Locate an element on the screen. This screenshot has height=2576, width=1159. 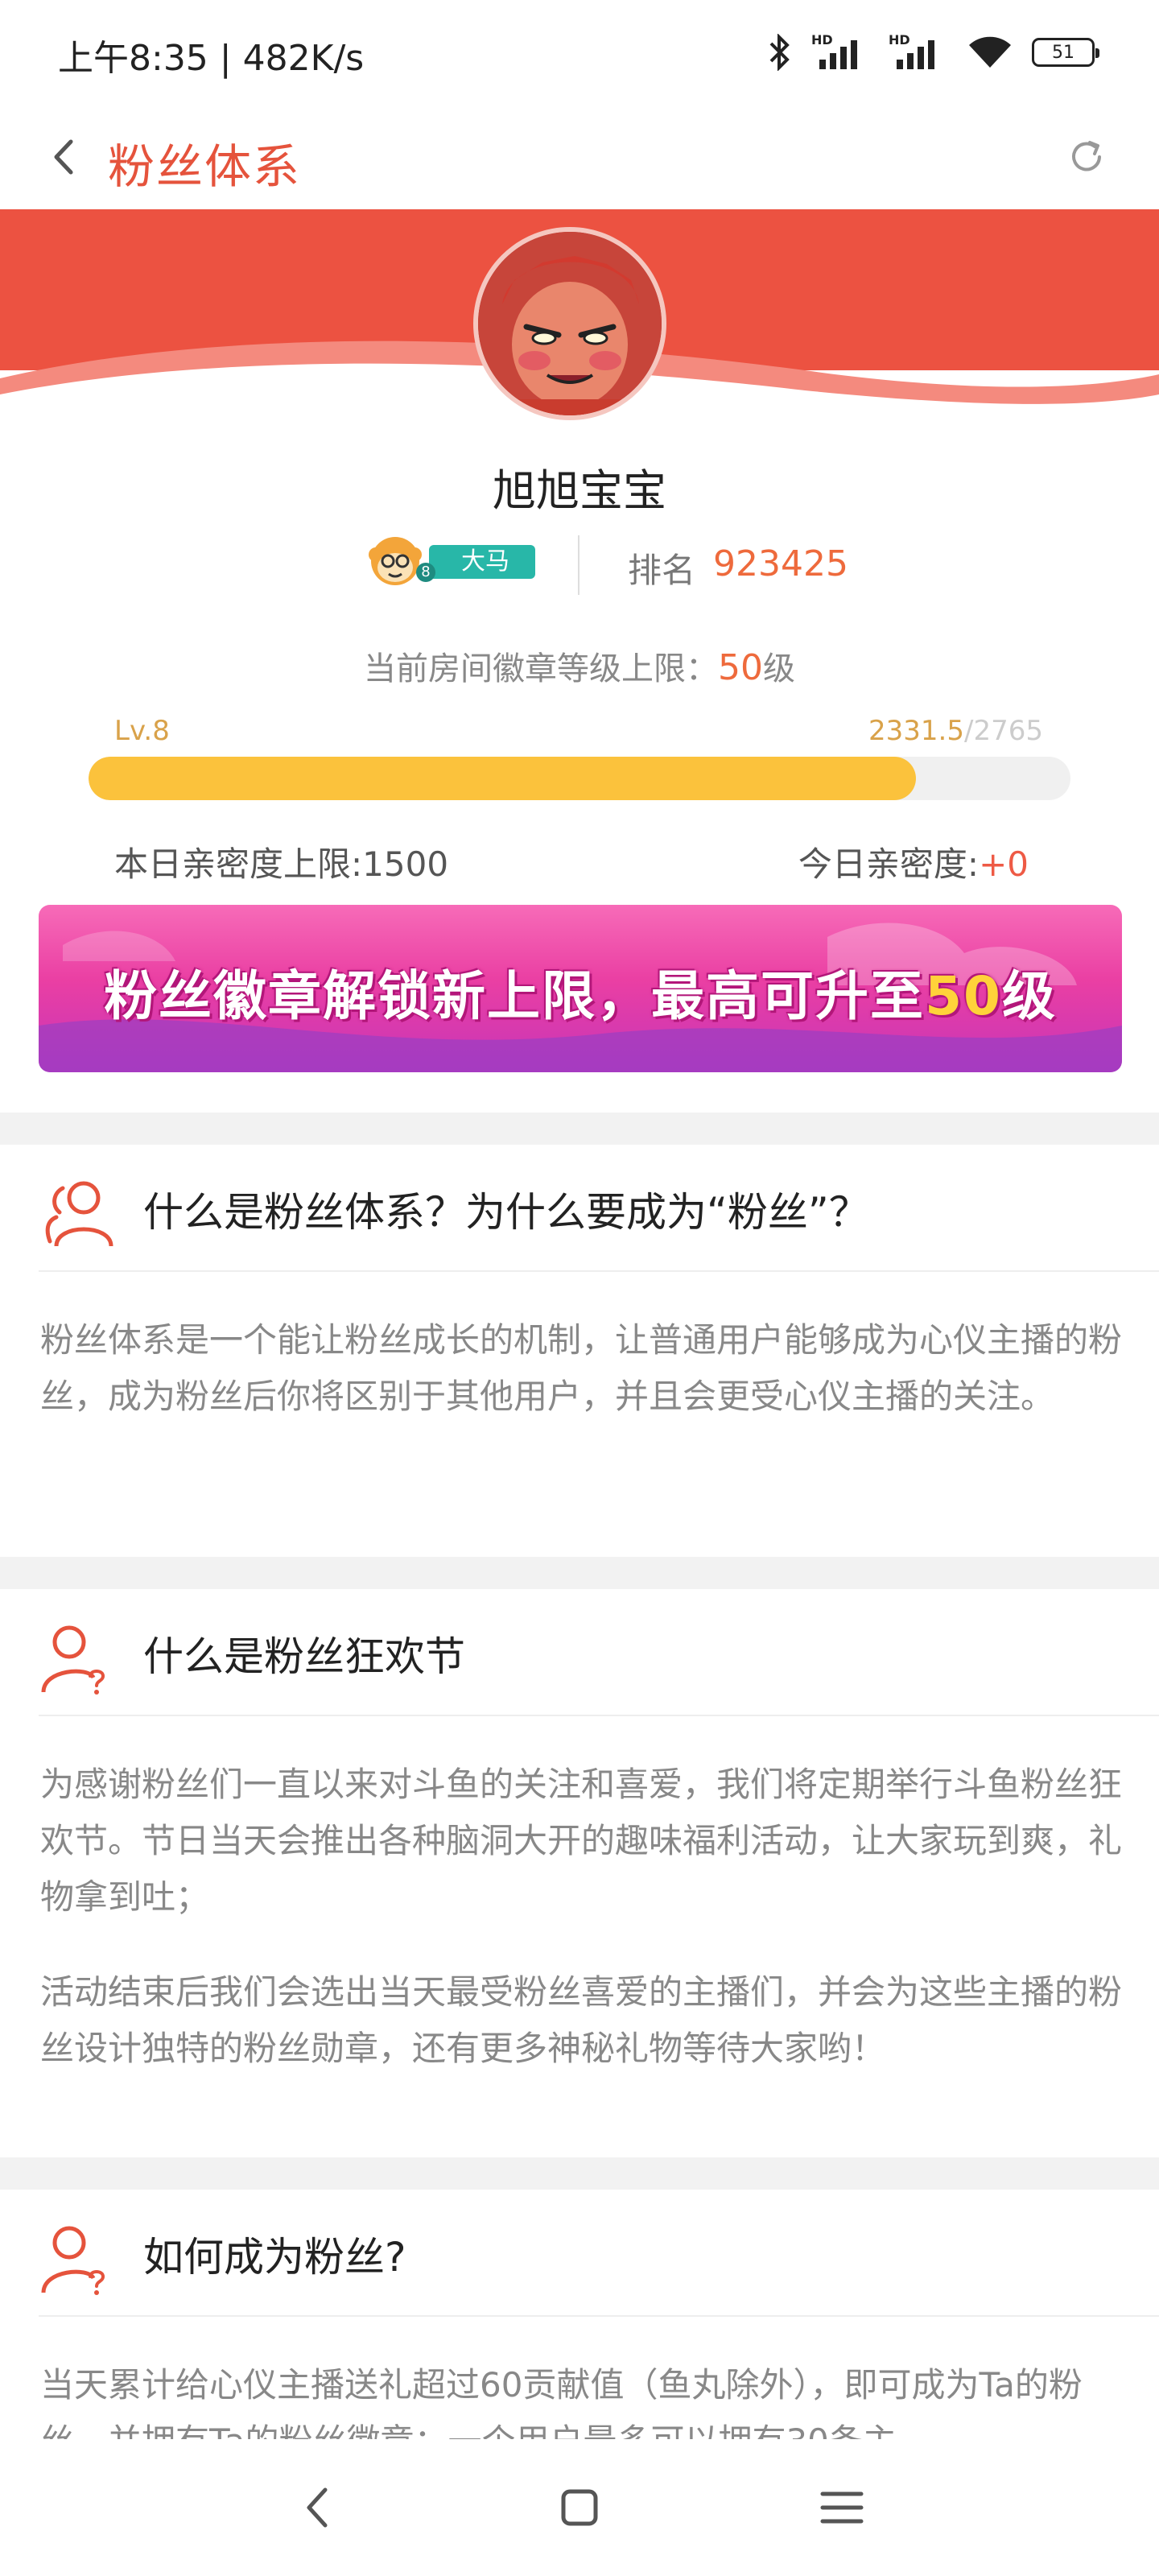
section-header: 如何成为粉丝? is located at coordinates (579, 2253).